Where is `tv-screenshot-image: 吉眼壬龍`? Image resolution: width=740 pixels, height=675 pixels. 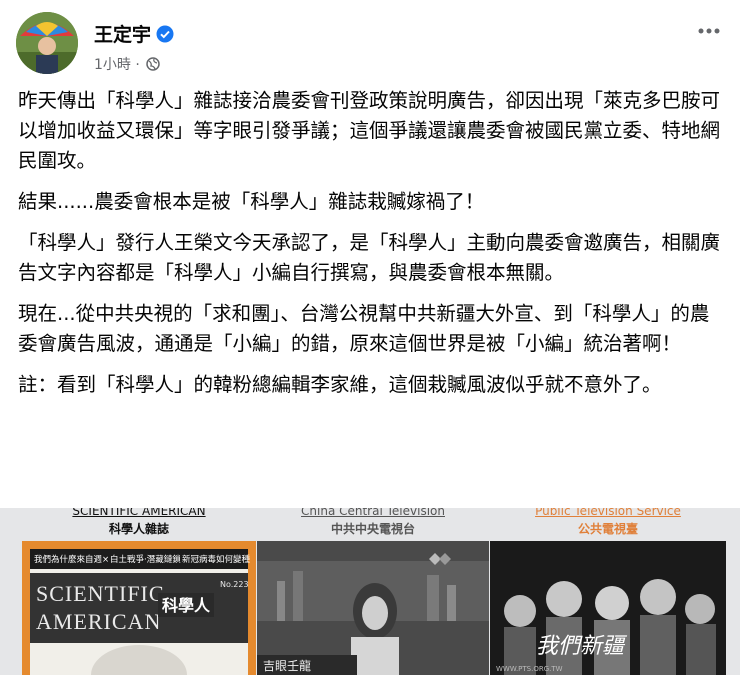
tv-screenshot-image: 吉眼壬龍 is located at coordinates (373, 608).